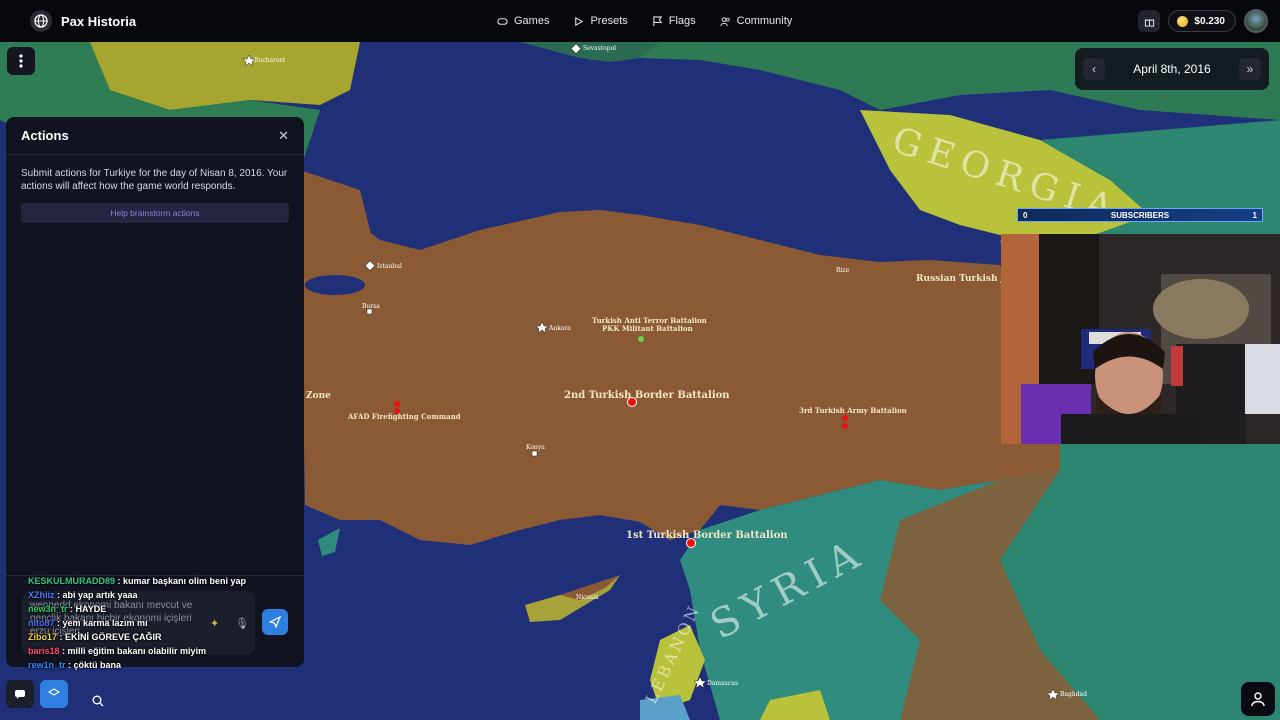 The image size is (1280, 720). I want to click on top-right-controls: $0.230, so click(1203, 21).